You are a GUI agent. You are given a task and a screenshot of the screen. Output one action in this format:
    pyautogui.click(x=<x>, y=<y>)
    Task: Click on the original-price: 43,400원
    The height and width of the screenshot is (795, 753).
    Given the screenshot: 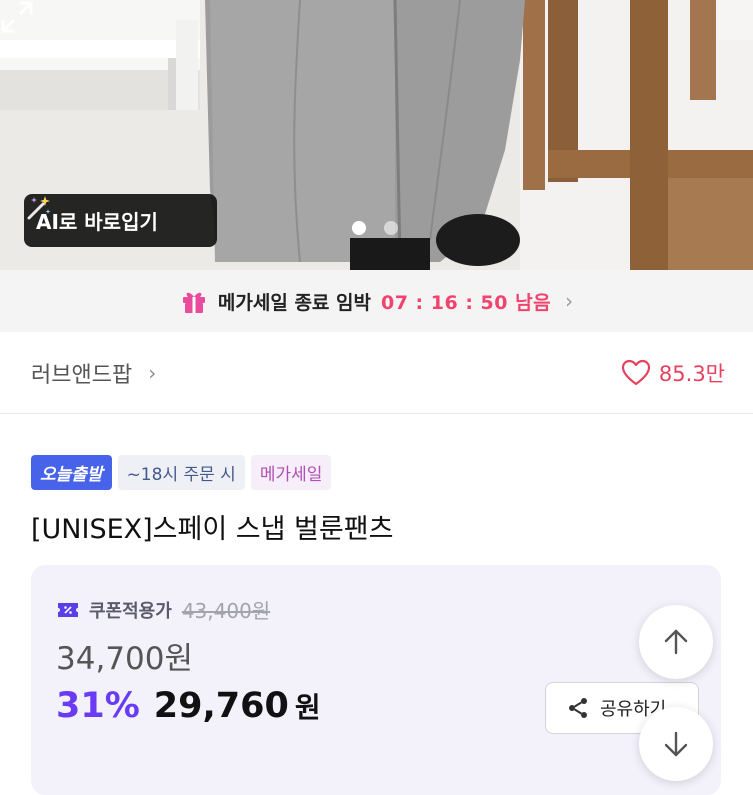 What is the action you would take?
    pyautogui.click(x=226, y=611)
    